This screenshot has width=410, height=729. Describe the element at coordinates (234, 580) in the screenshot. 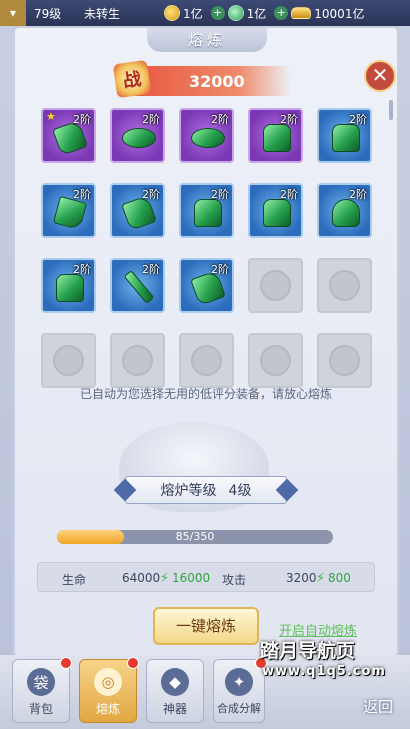

I see `atk-label: 攻击` at that location.